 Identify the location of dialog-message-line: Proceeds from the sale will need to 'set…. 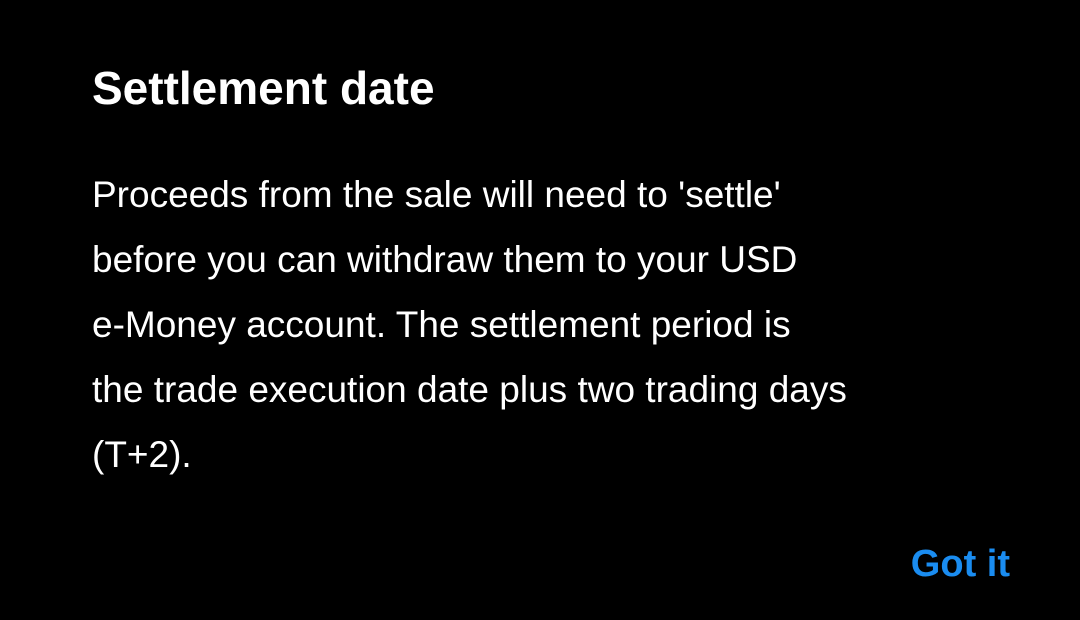
(436, 194).